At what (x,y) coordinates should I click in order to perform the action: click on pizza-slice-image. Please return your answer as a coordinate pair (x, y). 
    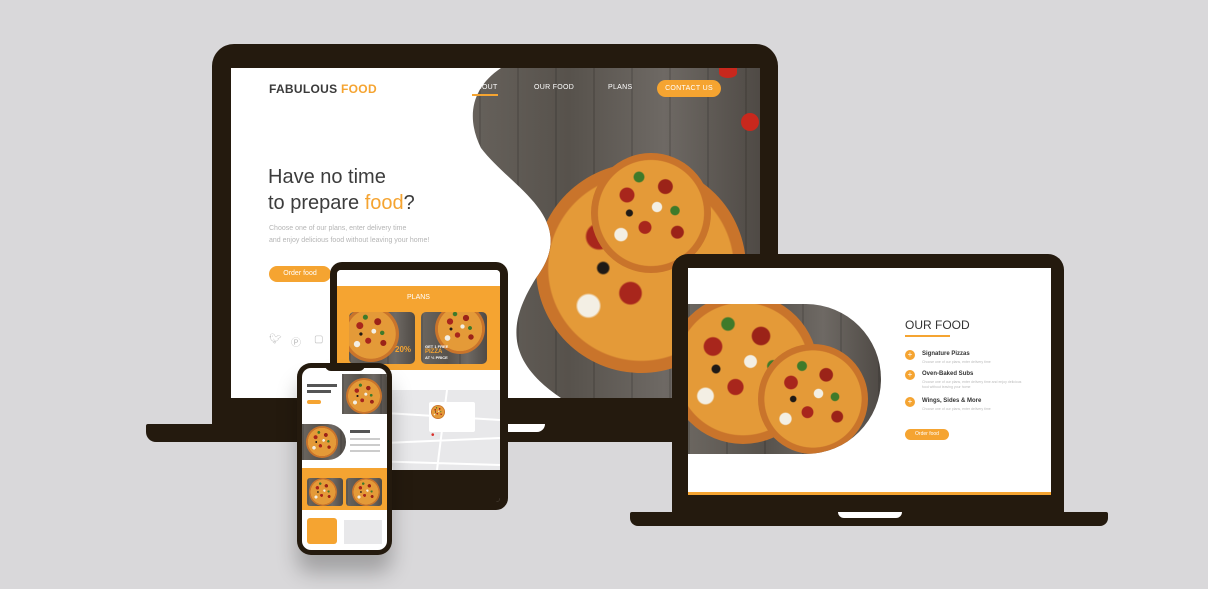
    Looking at the image, I should click on (813, 399).